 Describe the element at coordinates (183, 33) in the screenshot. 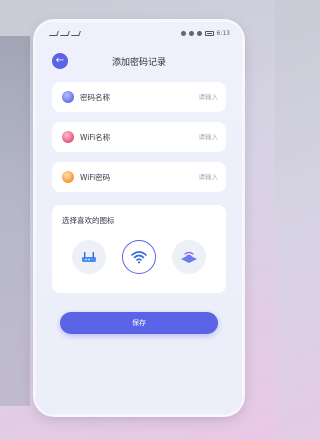

I see `eye-icon` at that location.